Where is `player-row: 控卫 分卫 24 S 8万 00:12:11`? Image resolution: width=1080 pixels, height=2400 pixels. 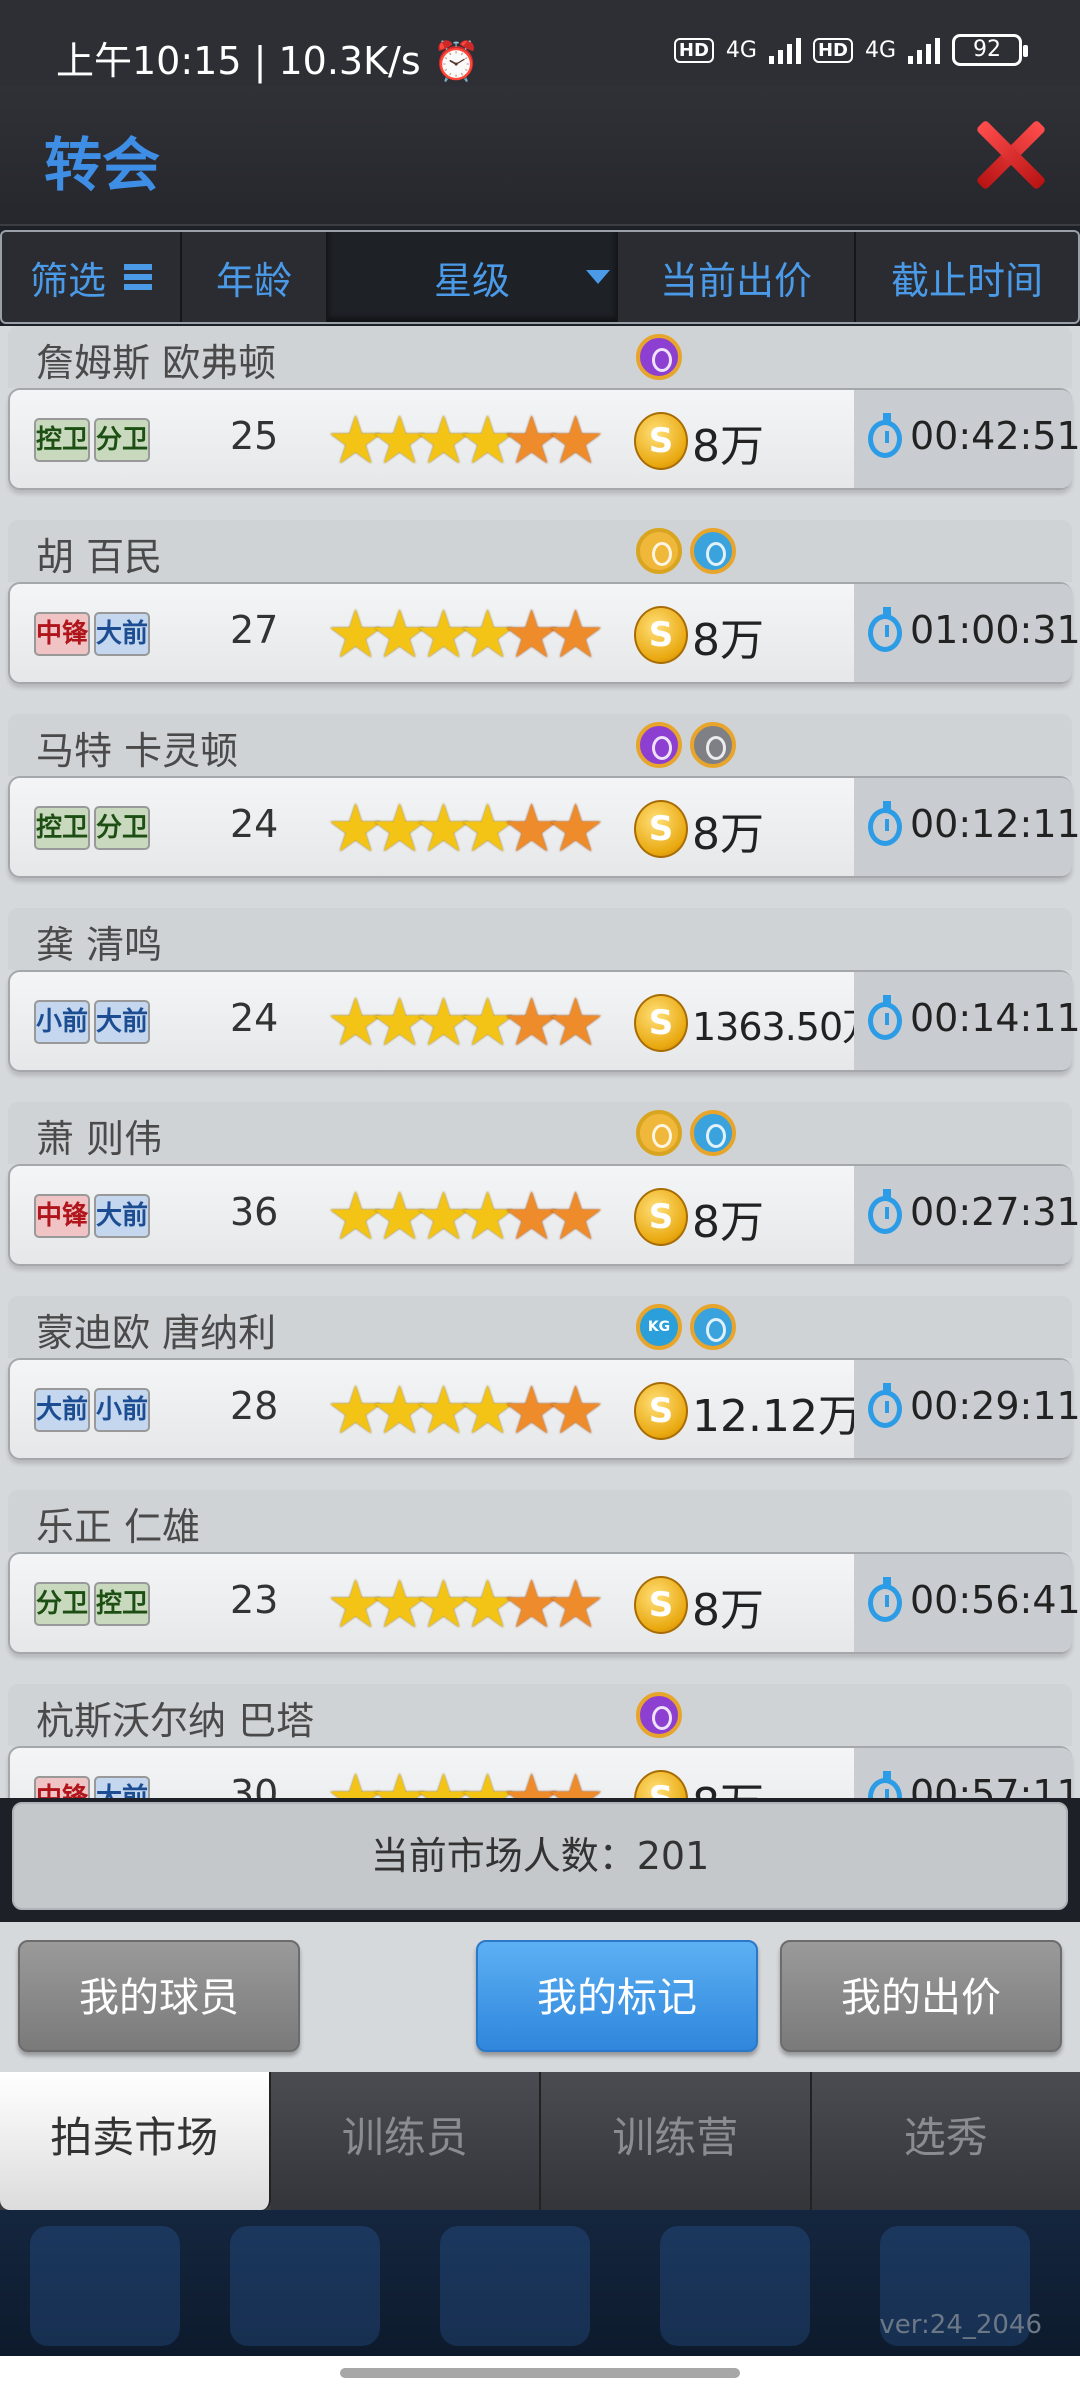 player-row: 控卫 分卫 24 S 8万 00:12:11 is located at coordinates (544, 827).